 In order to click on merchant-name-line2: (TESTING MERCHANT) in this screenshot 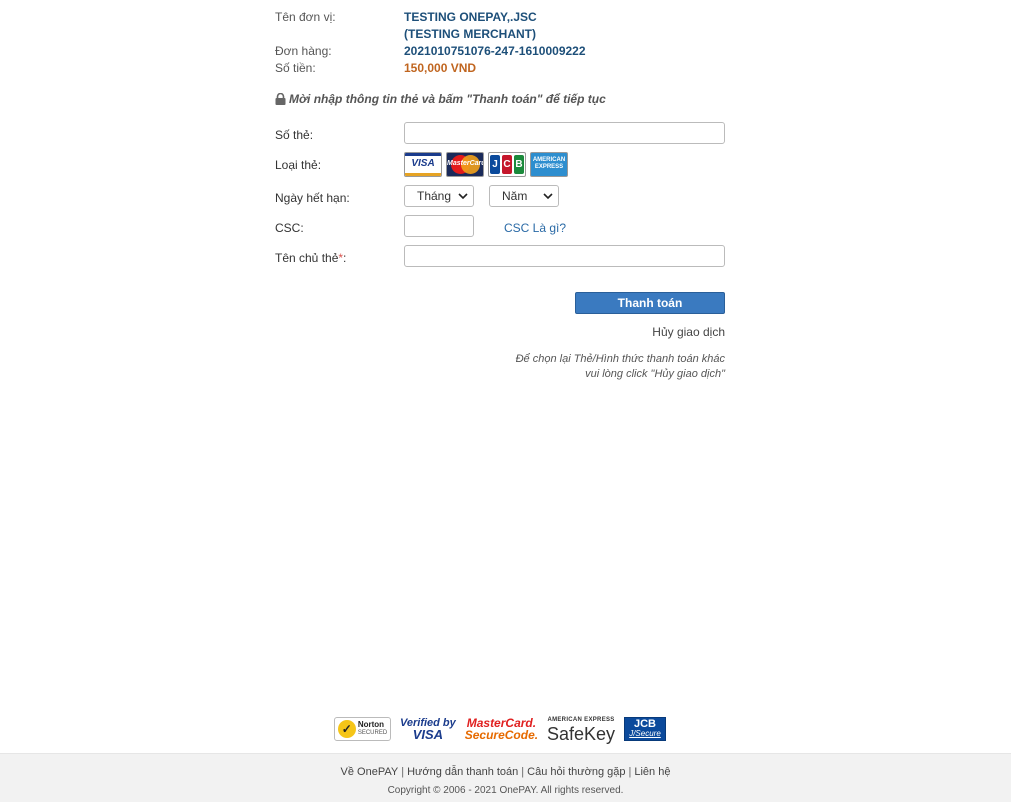, I will do `click(470, 34)`.